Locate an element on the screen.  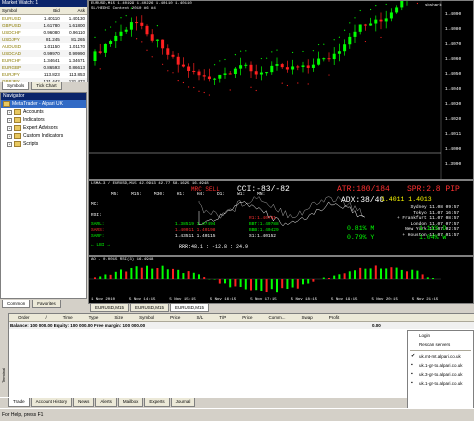
price-tick: 1.4050 is located at coordinates (453, 74).